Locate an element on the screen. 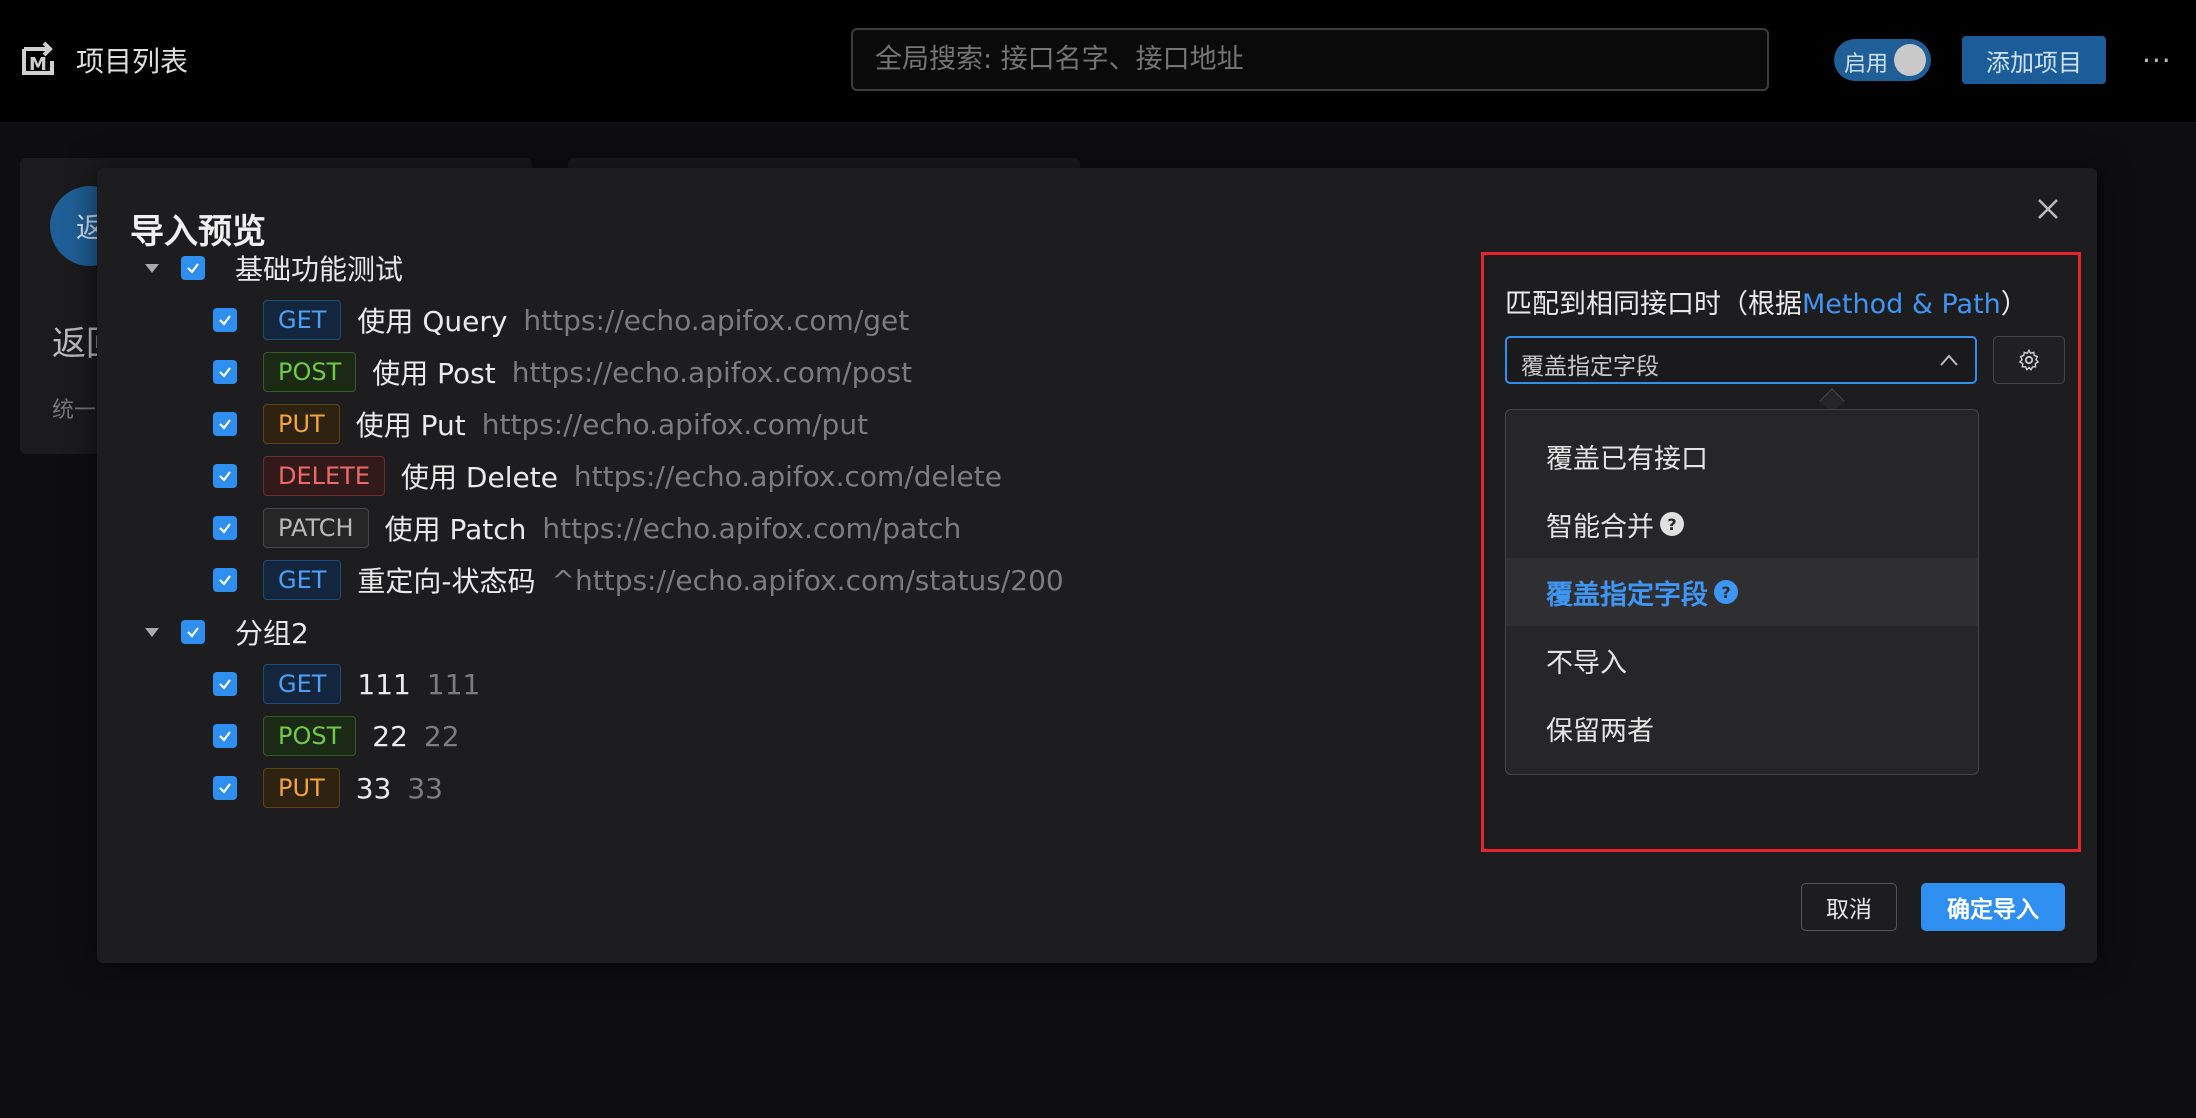  top-bar: M 项目列表 启用 添加项目 ··· is located at coordinates (1098, 61).